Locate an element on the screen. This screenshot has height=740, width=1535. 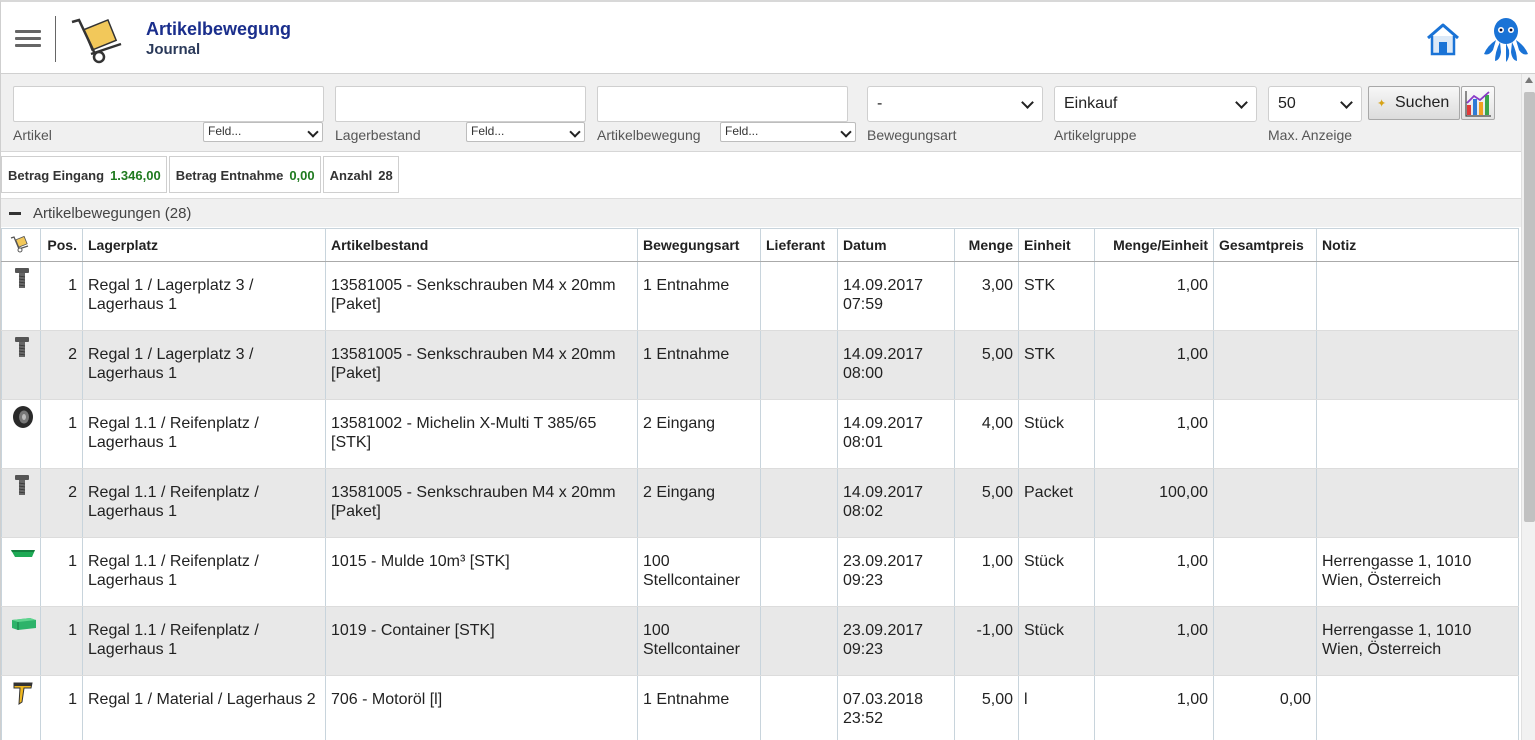
max-anzeige-label: Max. Anzeige is located at coordinates (1310, 135).